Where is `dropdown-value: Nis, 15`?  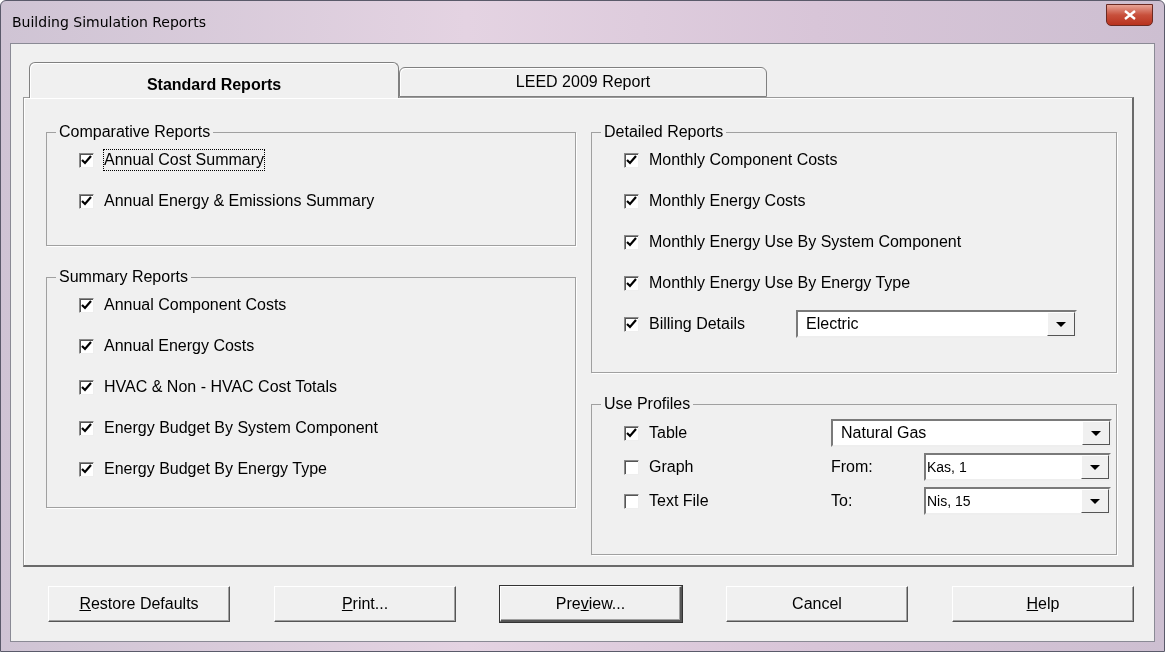
dropdown-value: Nis, 15 is located at coordinates (949, 501).